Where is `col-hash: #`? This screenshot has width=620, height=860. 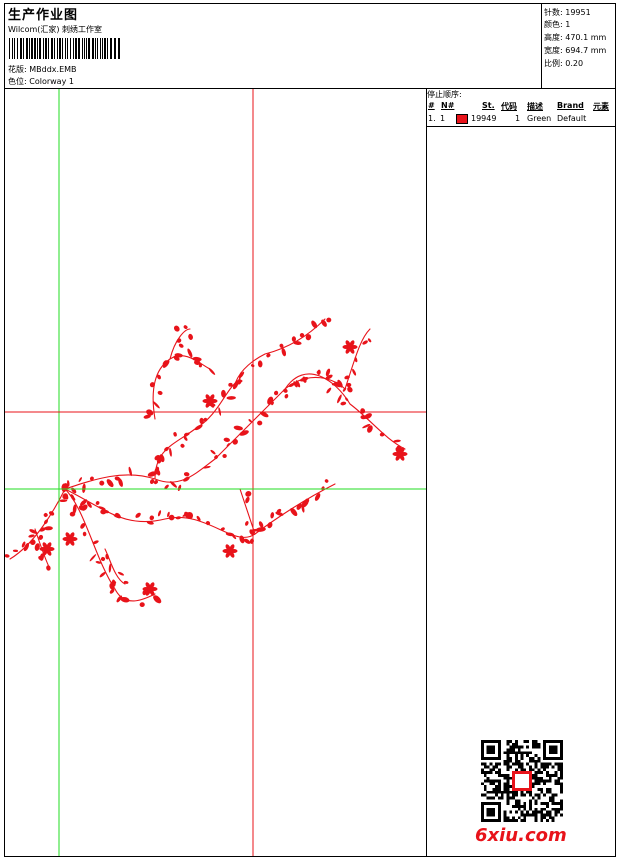 col-hash: # is located at coordinates (431, 105).